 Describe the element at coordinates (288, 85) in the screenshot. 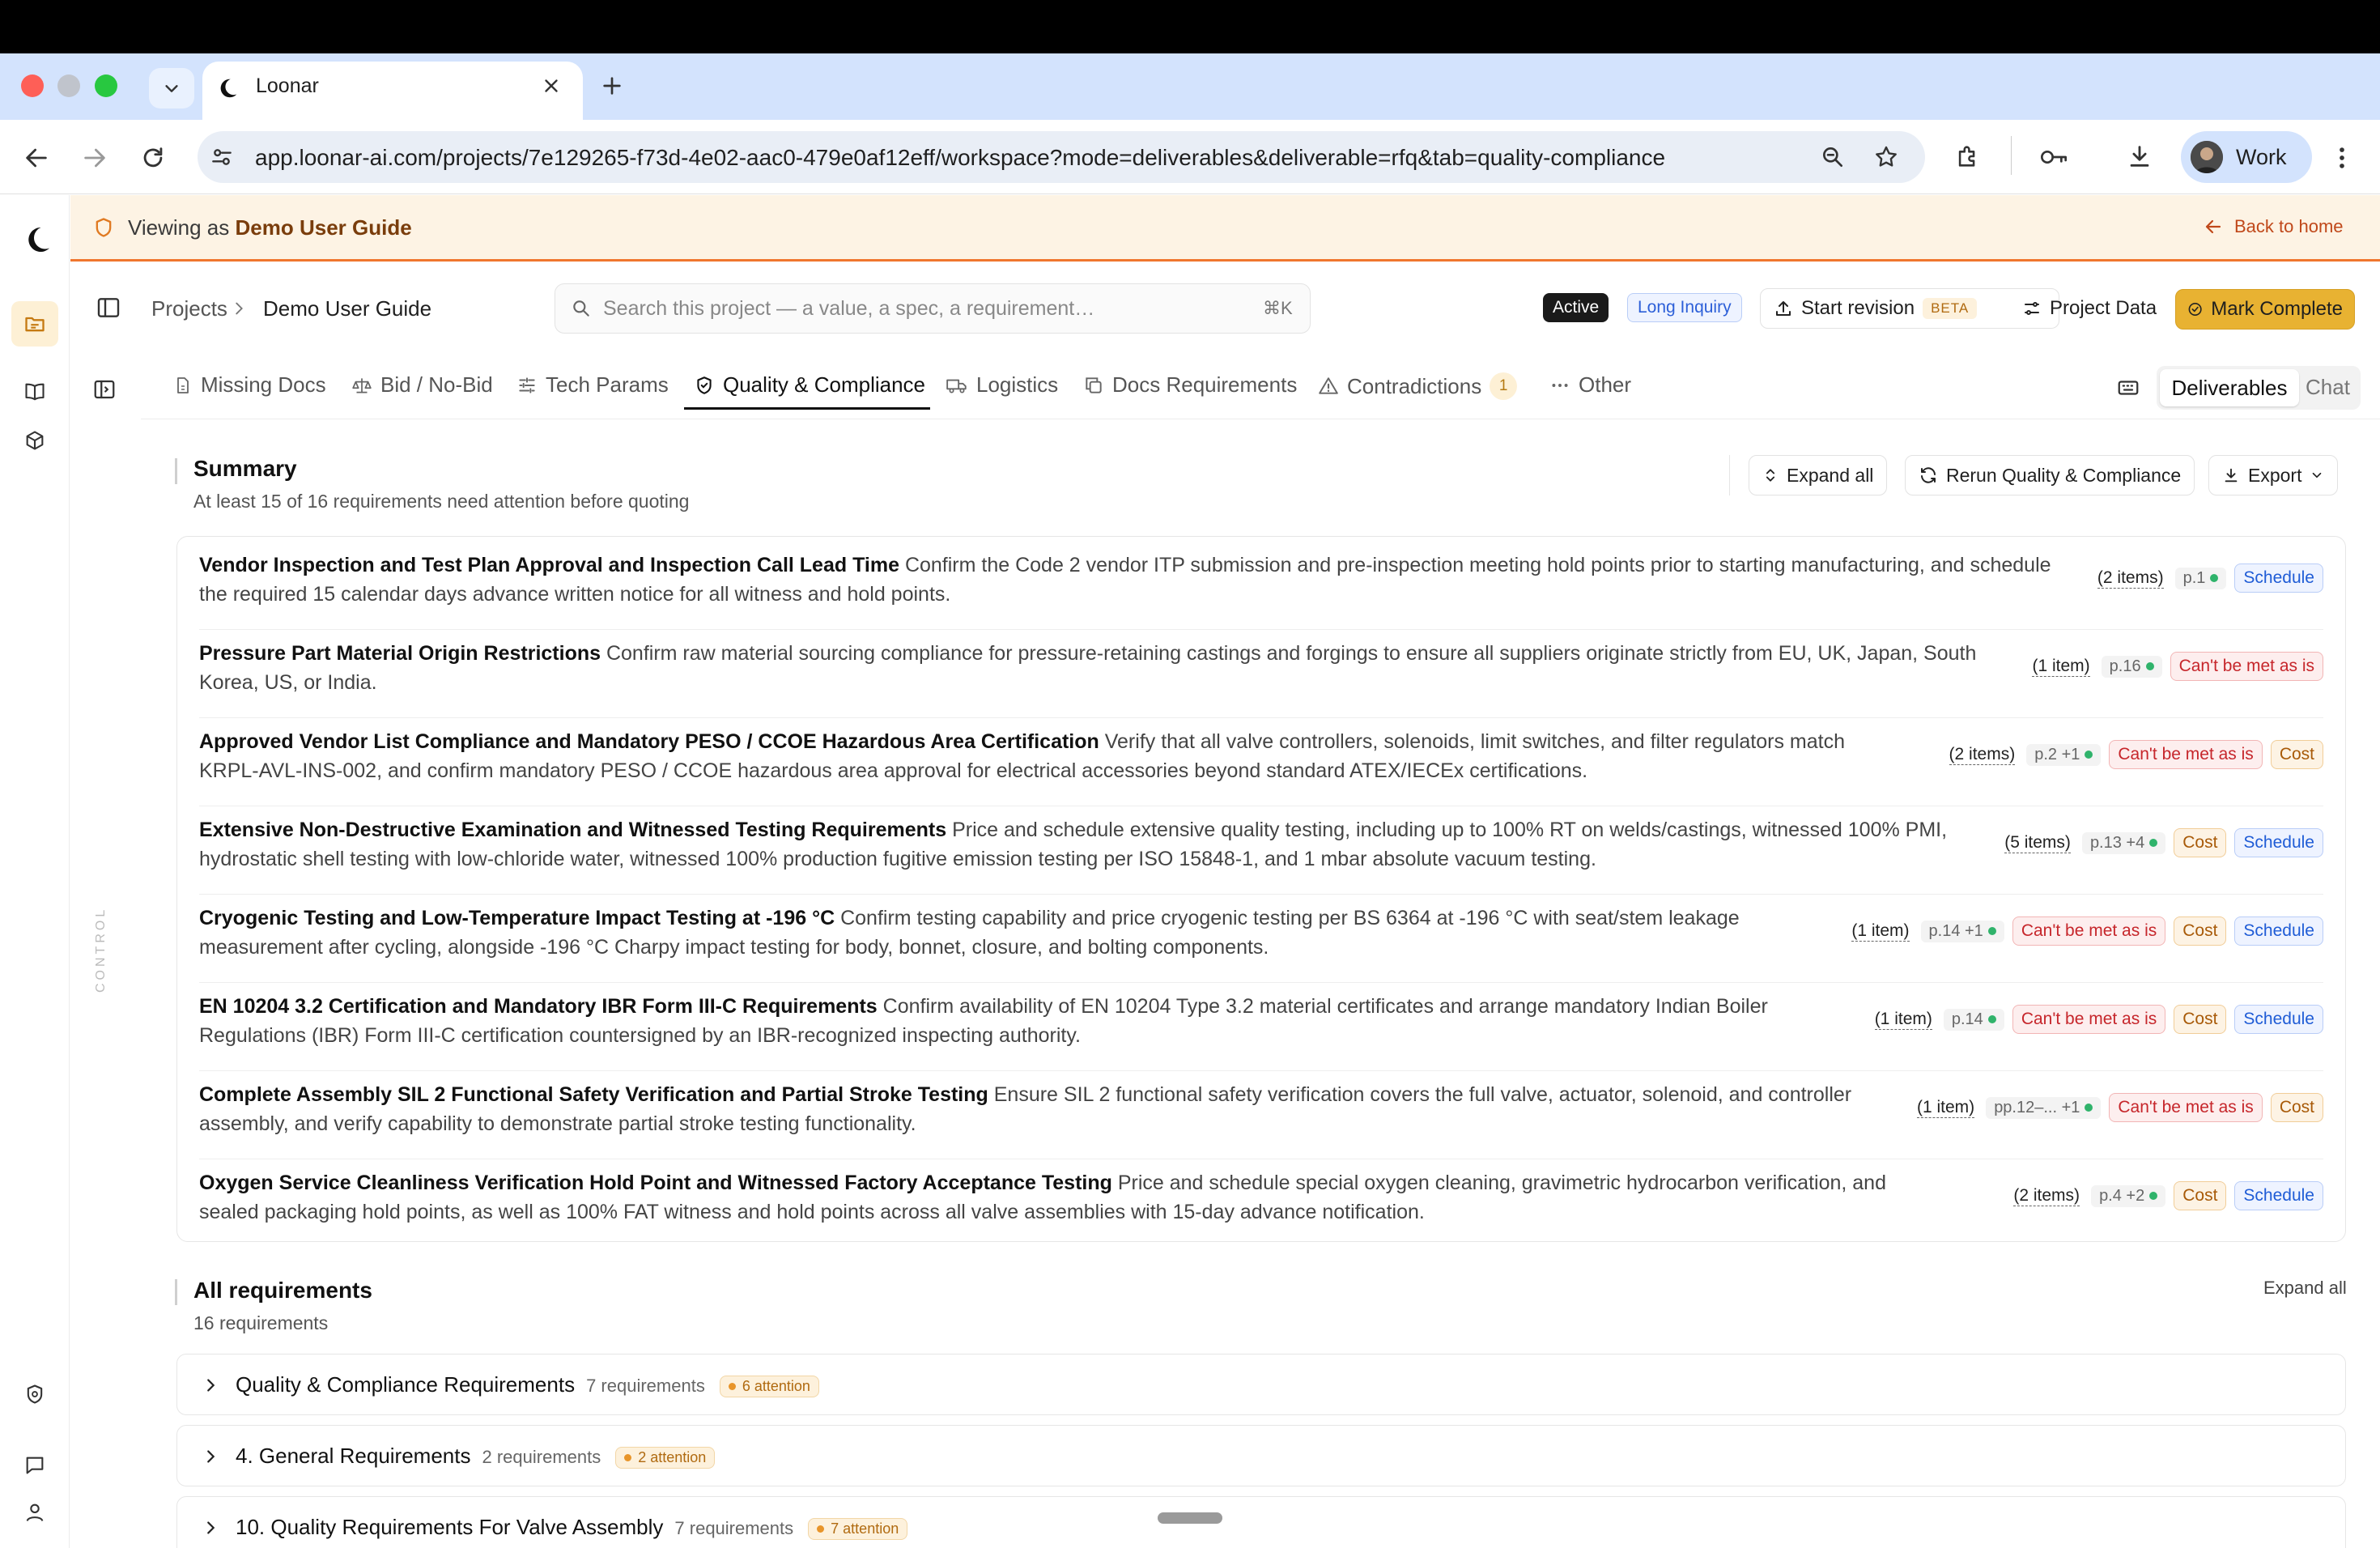

I see `browser-tab-title: Loonar` at that location.